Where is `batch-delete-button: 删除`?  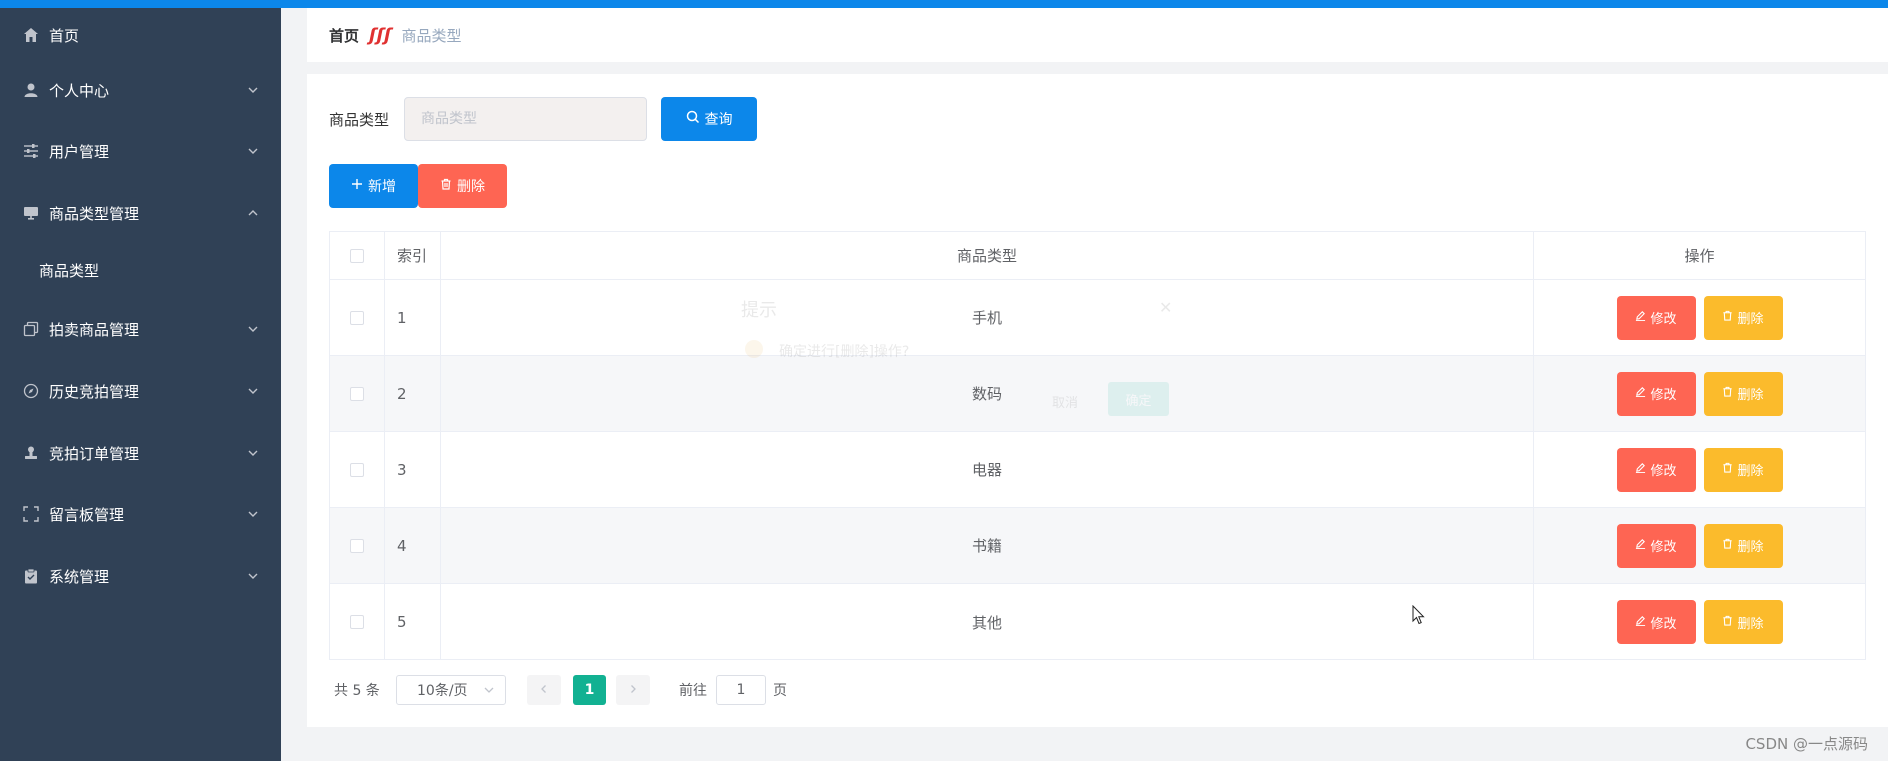
batch-delete-button: 删除 is located at coordinates (462, 186).